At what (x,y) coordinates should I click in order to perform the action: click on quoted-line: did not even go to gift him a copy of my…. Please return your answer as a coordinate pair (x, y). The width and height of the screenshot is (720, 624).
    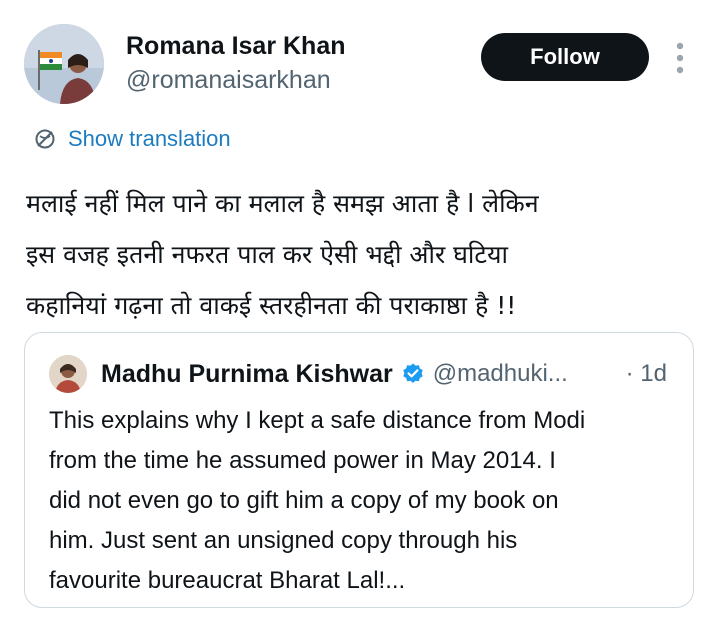
    Looking at the image, I should click on (304, 500).